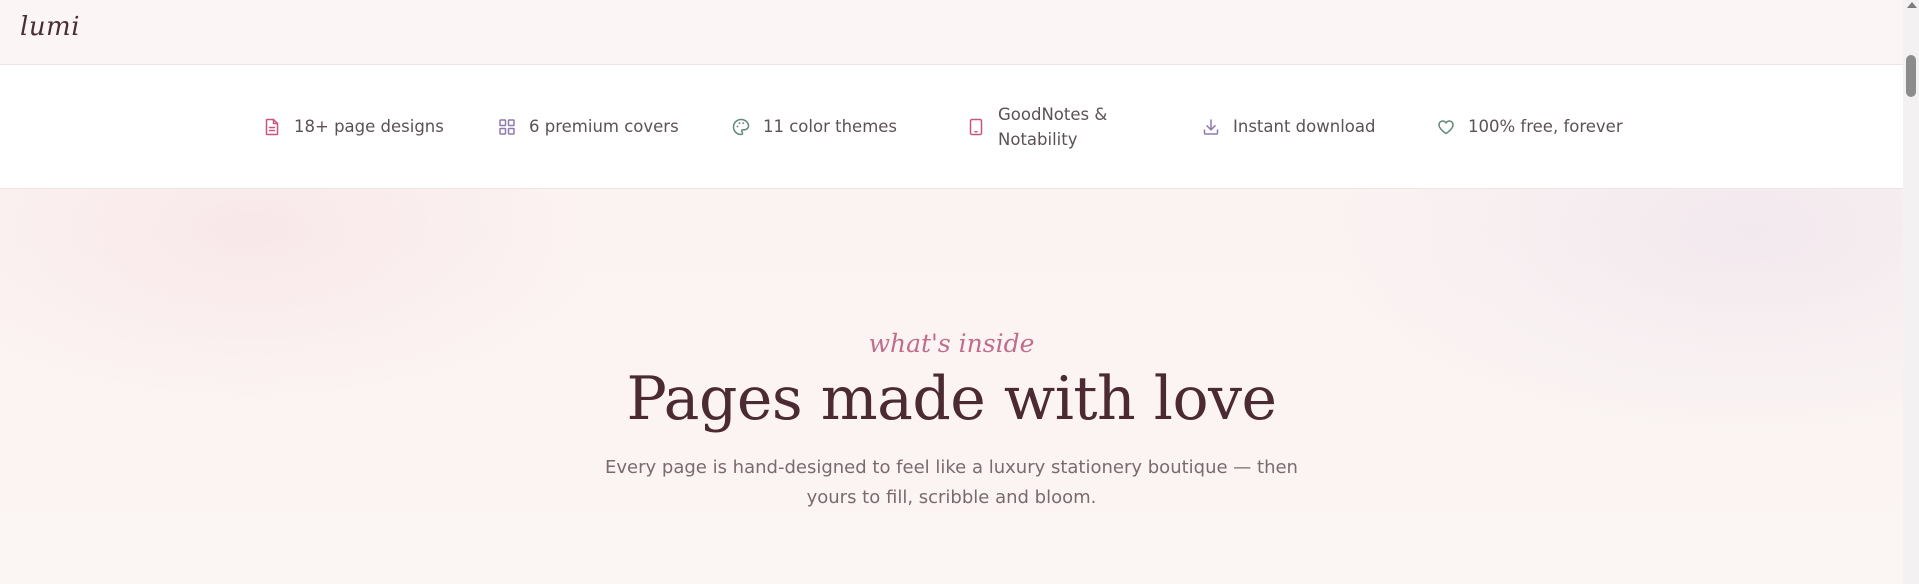 The height and width of the screenshot is (584, 1919). Describe the element at coordinates (1912, 5) in the screenshot. I see `scroll-up-arrow-icon` at that location.